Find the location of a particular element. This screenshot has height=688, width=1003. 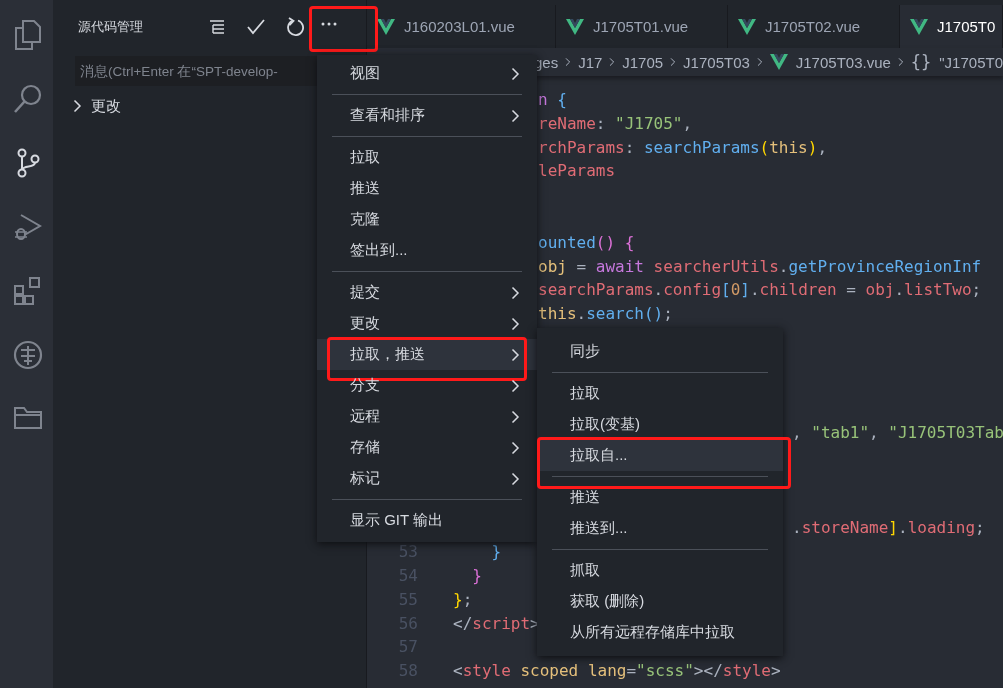

code-line: obj = await searcherUtils.getProvinceRegionInf is located at coordinates (760, 266).